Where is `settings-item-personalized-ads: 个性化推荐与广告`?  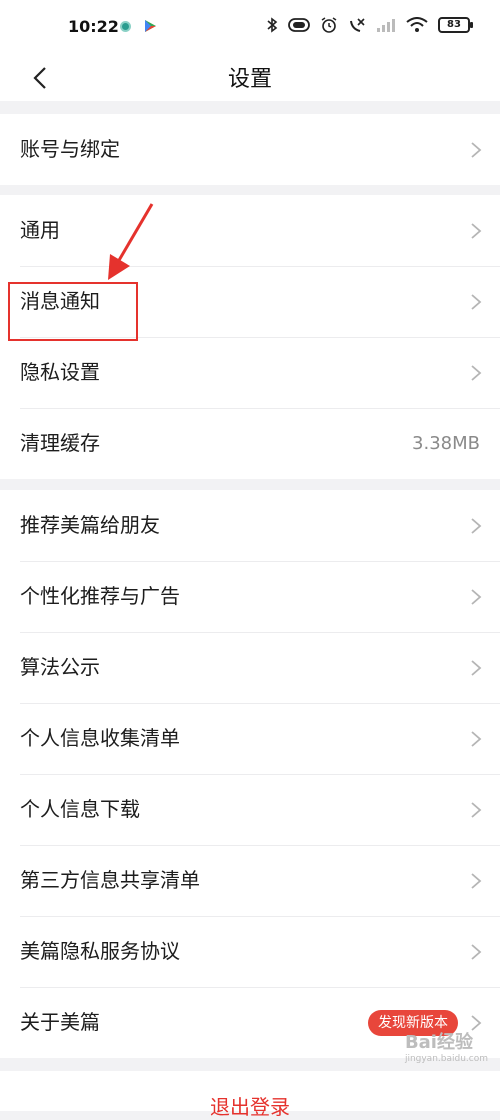 settings-item-personalized-ads: 个性化推荐与广告 is located at coordinates (250, 596).